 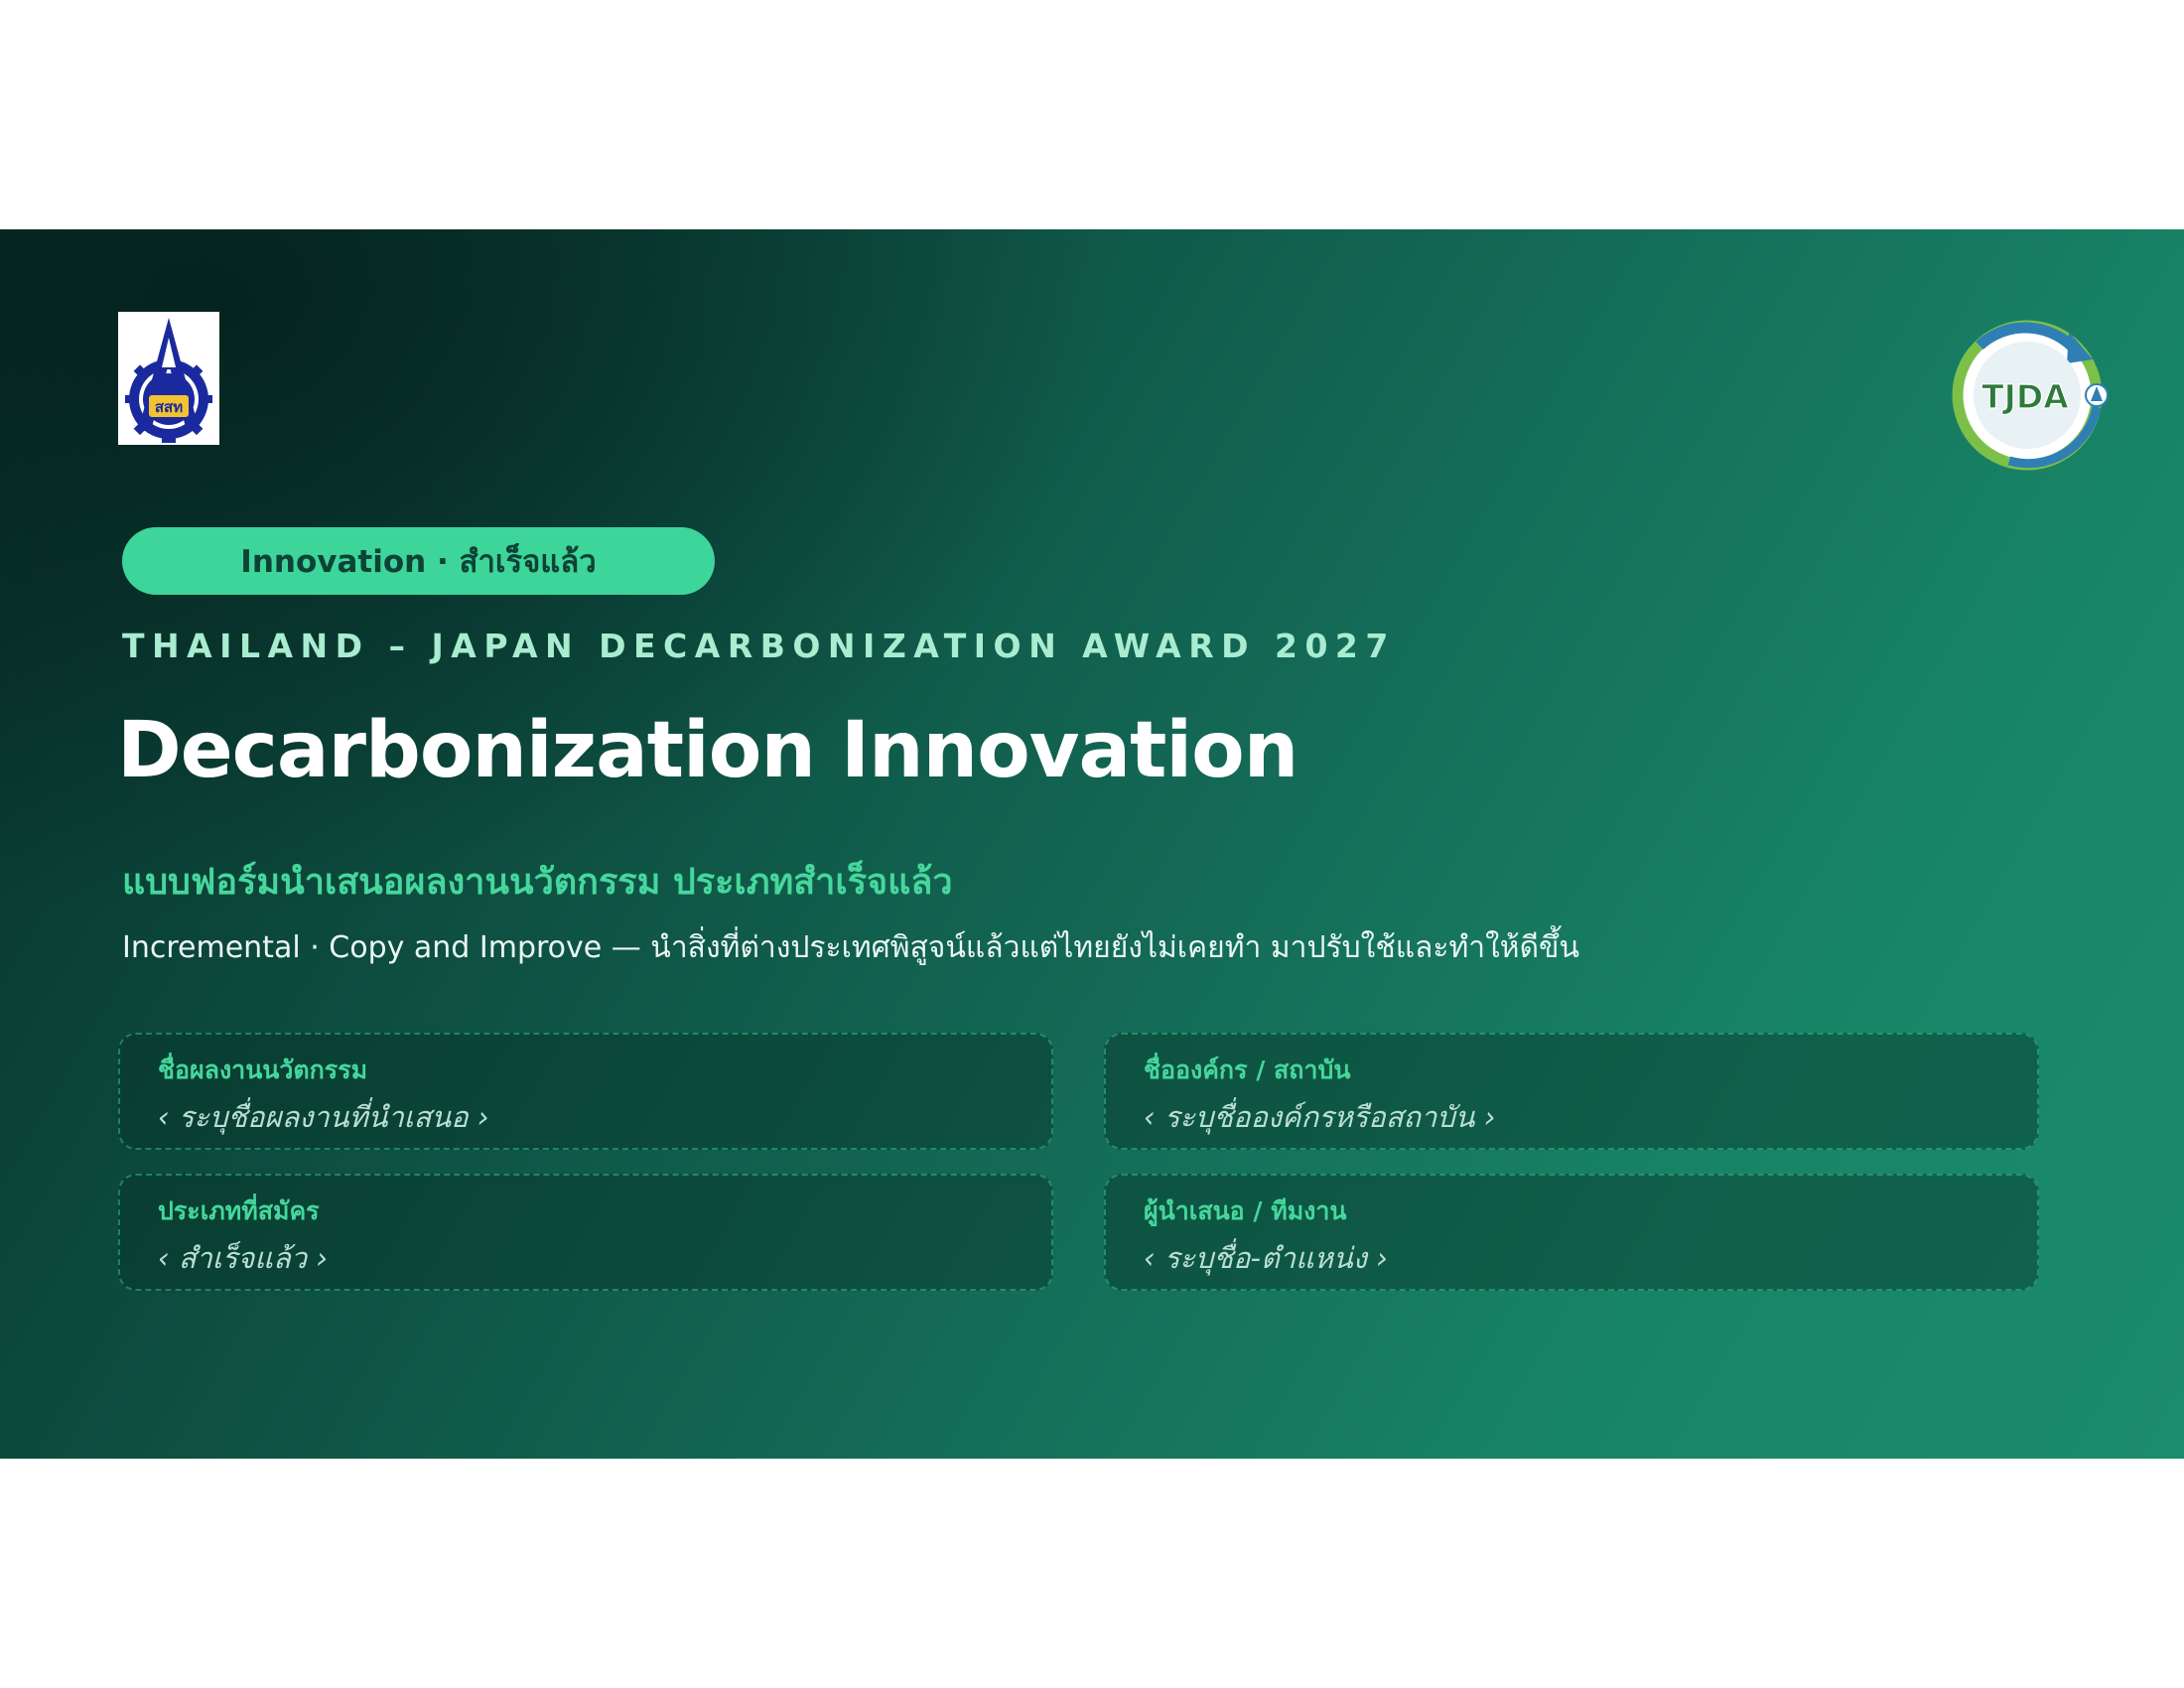 I want to click on tpa-logo-text: สสท, so click(x=169, y=407).